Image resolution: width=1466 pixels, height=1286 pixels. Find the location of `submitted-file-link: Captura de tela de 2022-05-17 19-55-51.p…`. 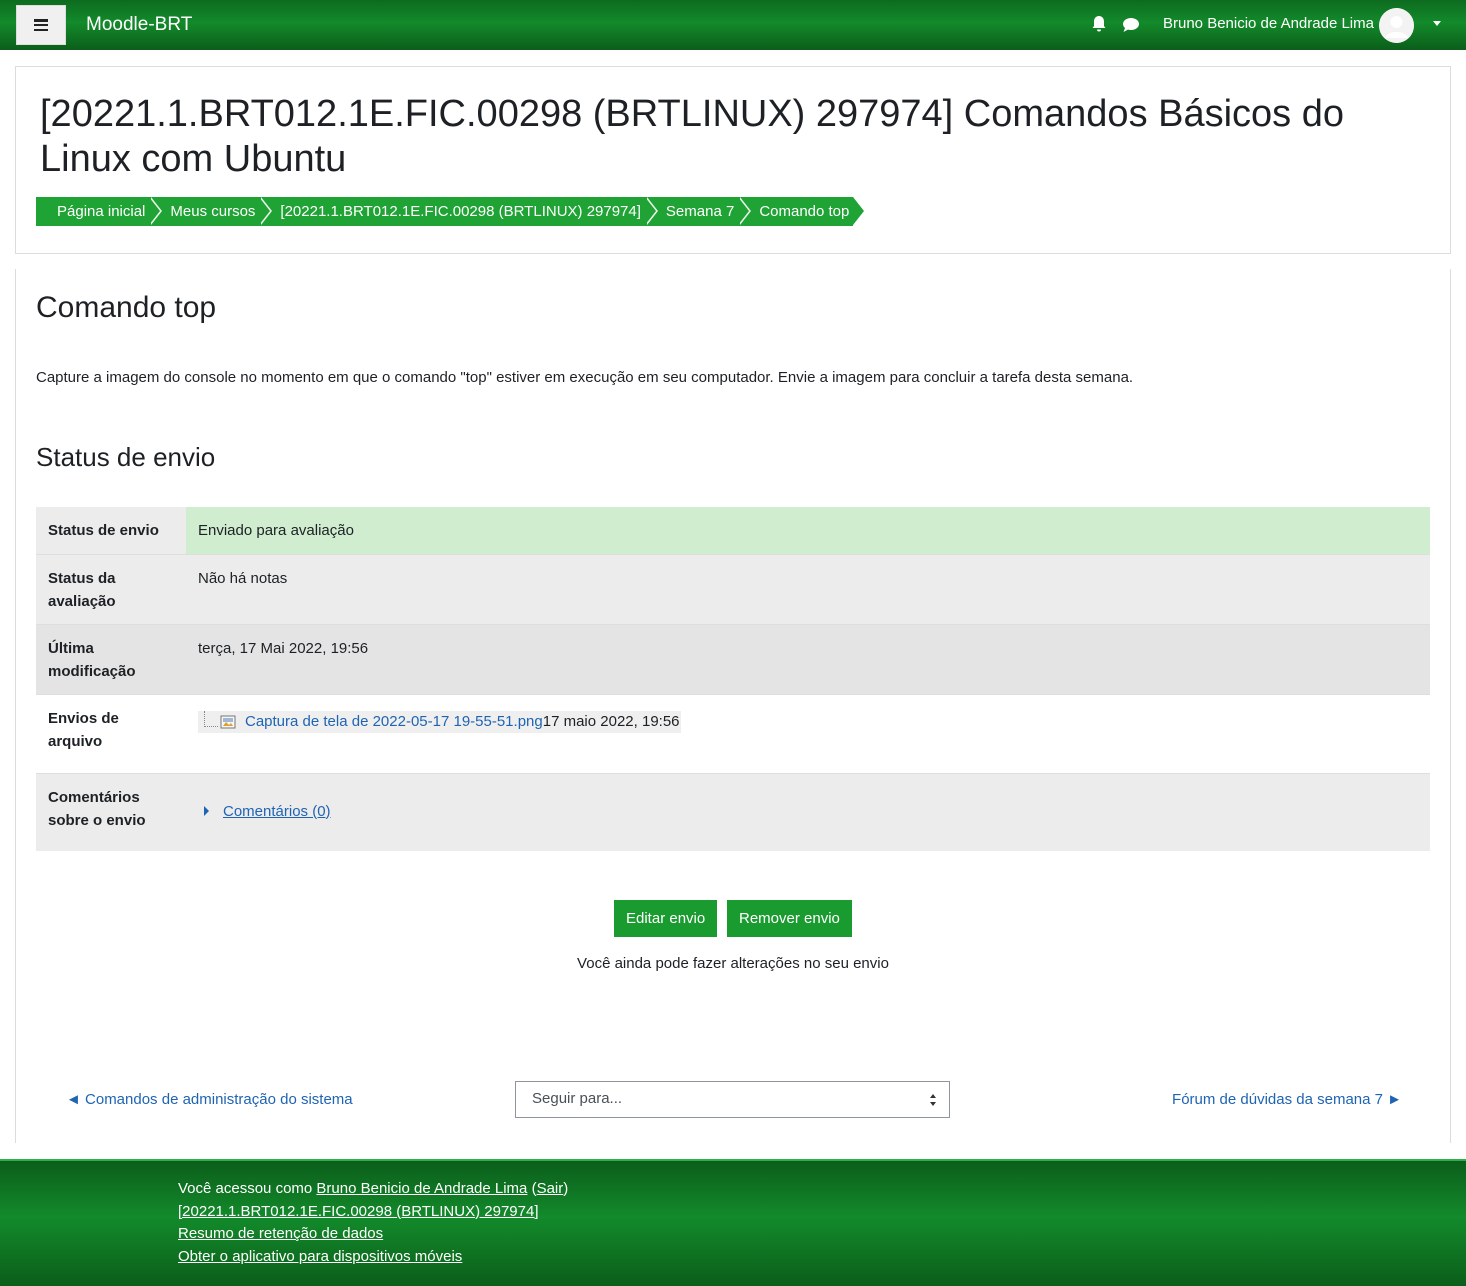

submitted-file-link: Captura de tela de 2022-05-17 19-55-51.p… is located at coordinates (394, 721).